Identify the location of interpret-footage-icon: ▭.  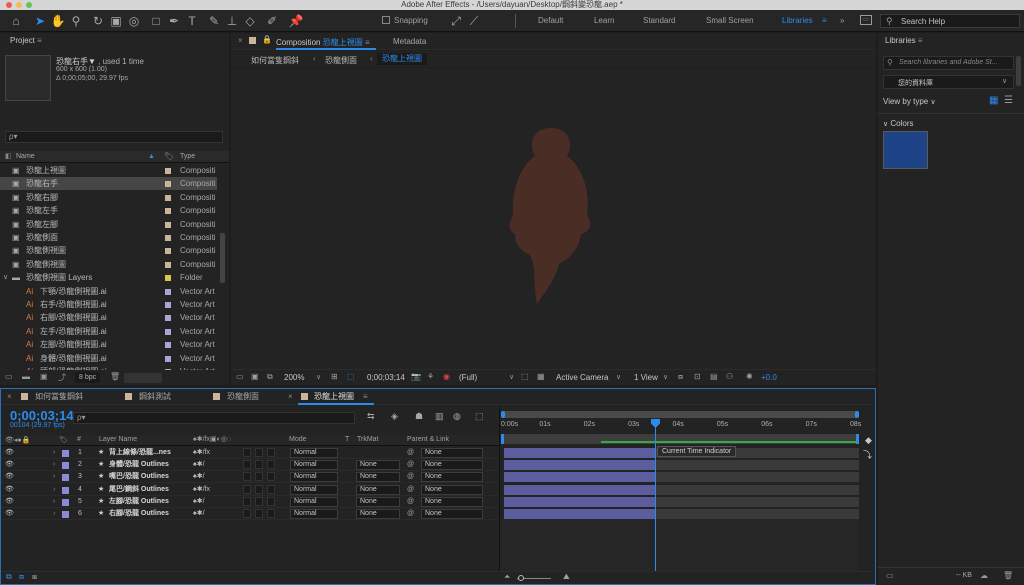
(9, 376).